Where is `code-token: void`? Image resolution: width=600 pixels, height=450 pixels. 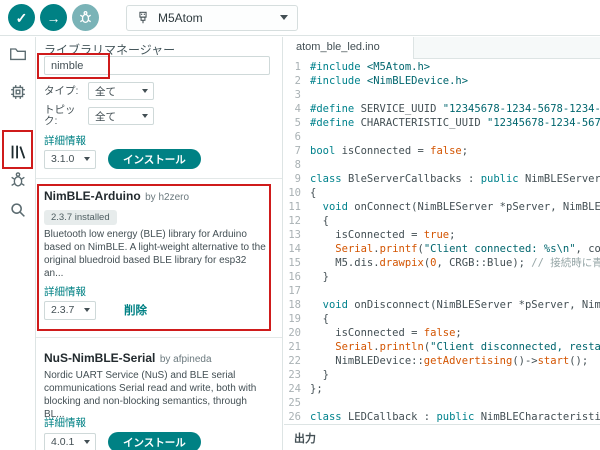
code-token: void is located at coordinates (335, 207).